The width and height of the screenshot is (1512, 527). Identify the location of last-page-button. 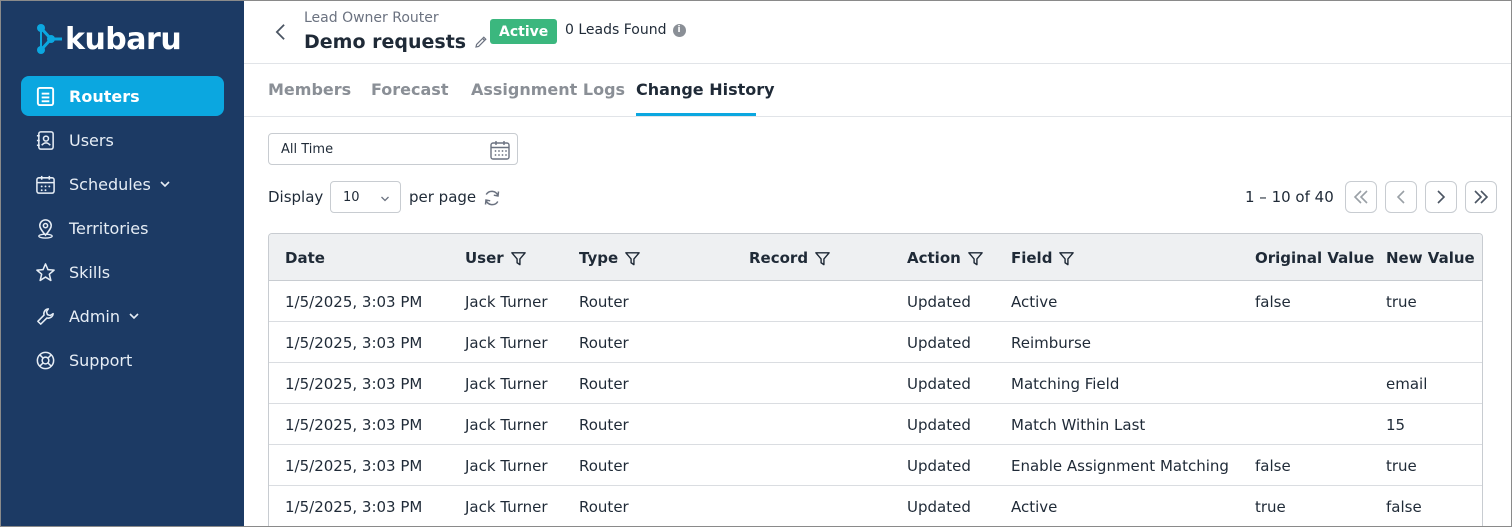
(1481, 197).